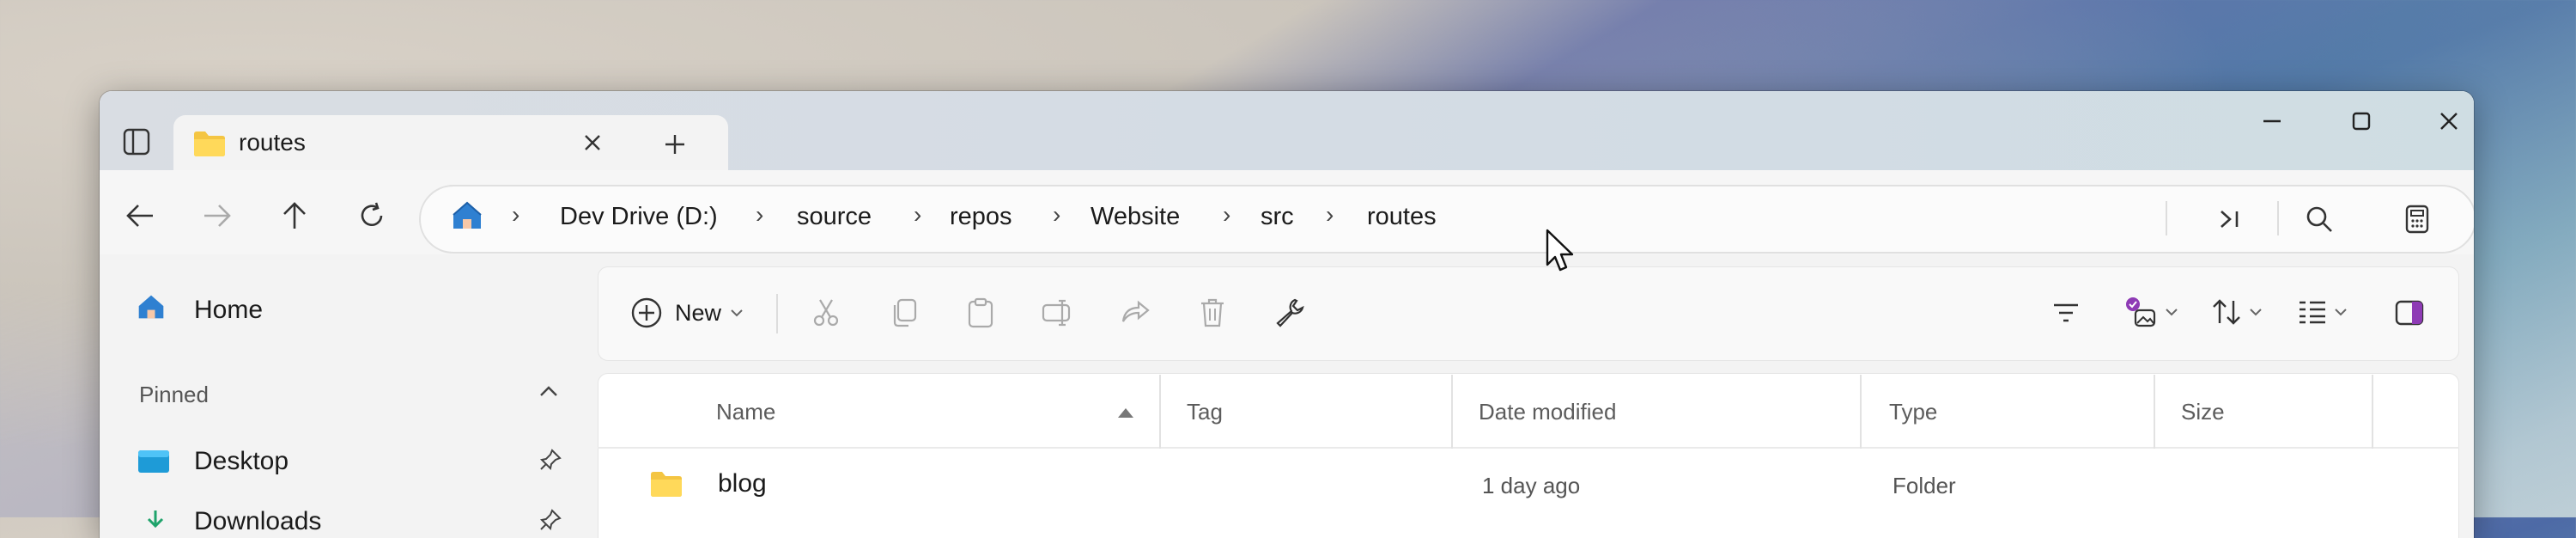 The height and width of the screenshot is (538, 2576). I want to click on tag-filter-button, so click(2151, 312).